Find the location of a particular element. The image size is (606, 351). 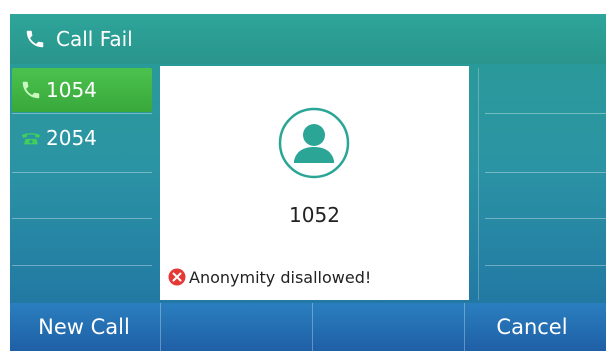

softkey-bar: New Call Cancel is located at coordinates (308, 327).